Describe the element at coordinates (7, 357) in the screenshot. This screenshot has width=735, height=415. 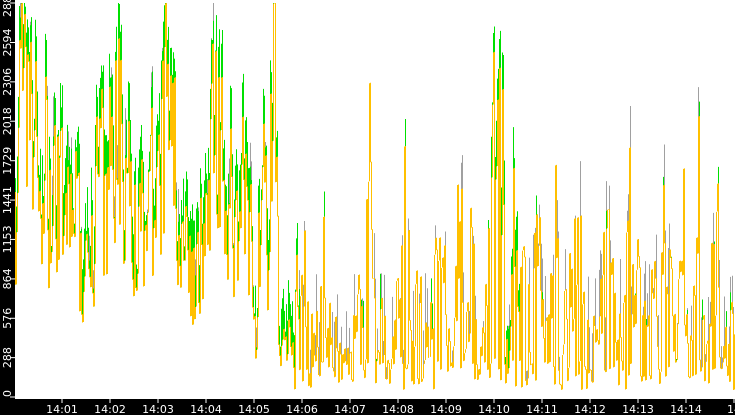
I see `y-tick-label: 288` at that location.